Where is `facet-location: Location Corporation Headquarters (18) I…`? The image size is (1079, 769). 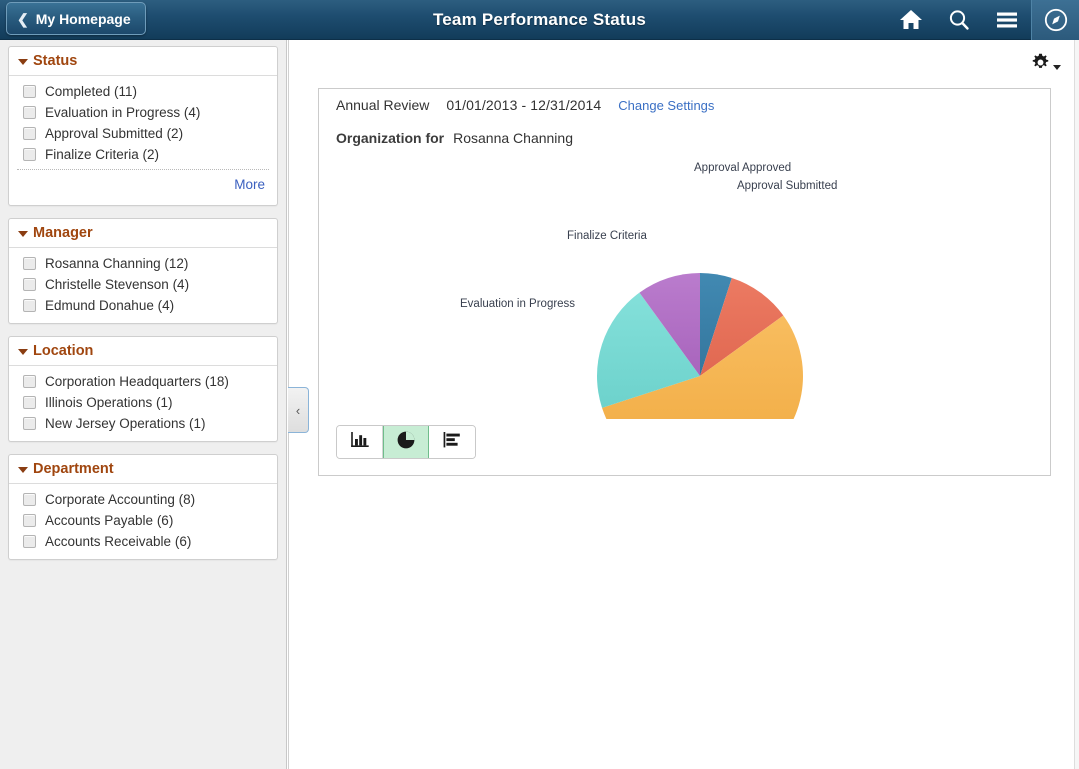 facet-location: Location Corporation Headquarters (18) I… is located at coordinates (143, 389).